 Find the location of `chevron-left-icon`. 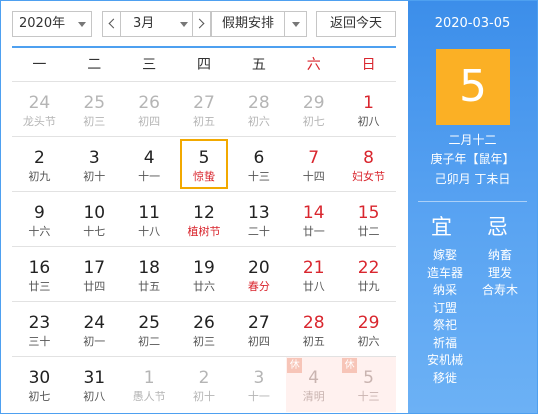

chevron-left-icon is located at coordinates (113, 23).